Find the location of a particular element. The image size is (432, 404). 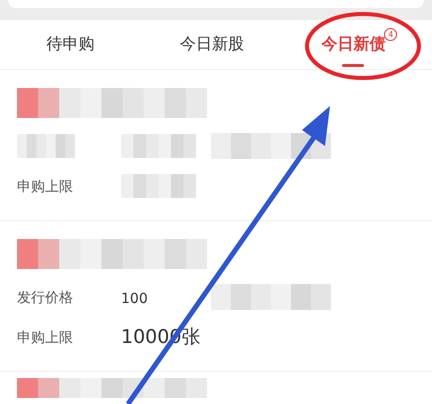

field-value: 100 is located at coordinates (134, 298).